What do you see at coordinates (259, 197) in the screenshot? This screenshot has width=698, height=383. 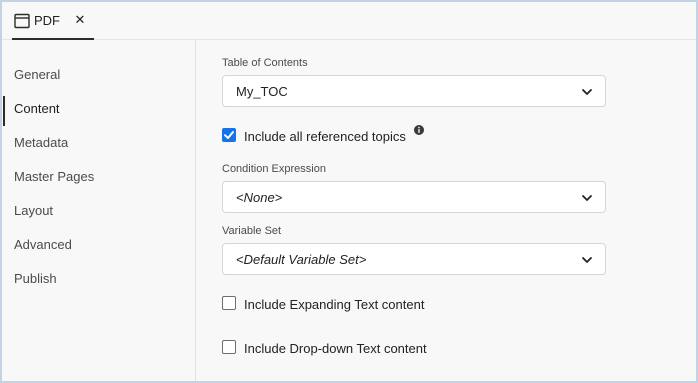 I see `condition-value: <None>` at bounding box center [259, 197].